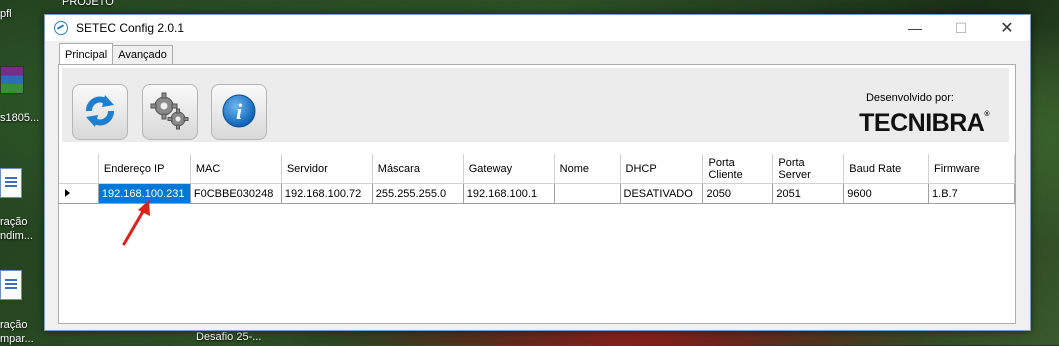 This screenshot has width=1059, height=346. I want to click on settings-button, so click(170, 112).